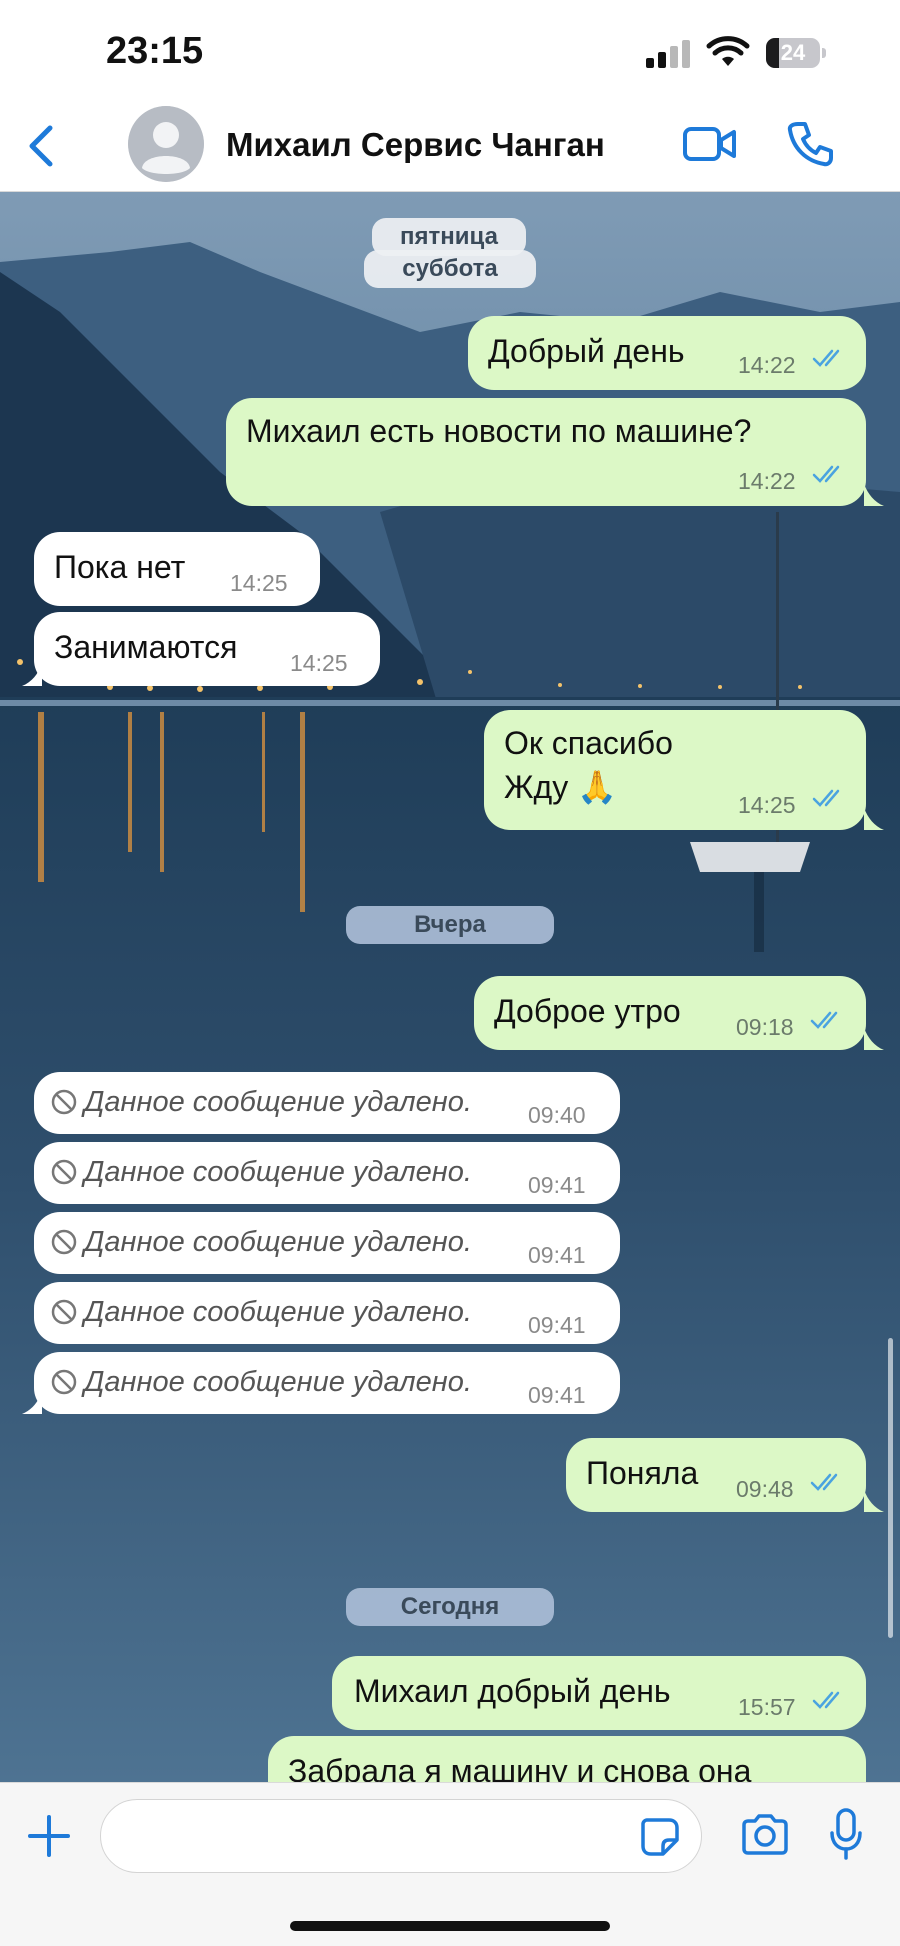  What do you see at coordinates (512, 1691) in the screenshot?
I see `message-text: Михаил добрый день` at bounding box center [512, 1691].